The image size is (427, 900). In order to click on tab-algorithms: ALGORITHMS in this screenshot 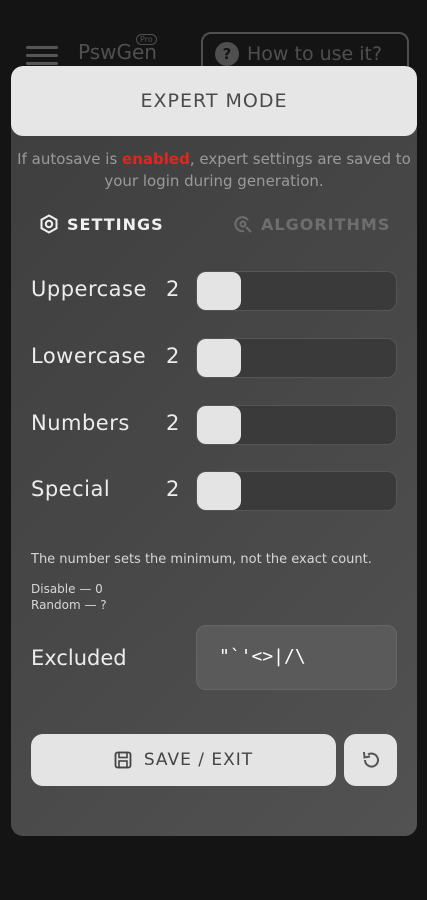, I will do `click(311, 224)`.